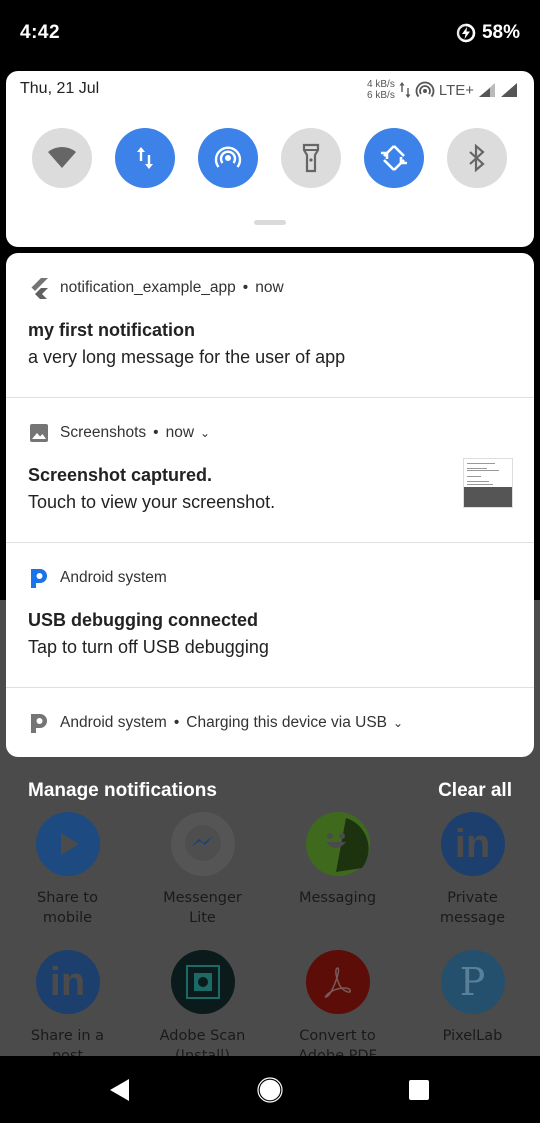  I want to click on home-icon, so click(270, 1089).